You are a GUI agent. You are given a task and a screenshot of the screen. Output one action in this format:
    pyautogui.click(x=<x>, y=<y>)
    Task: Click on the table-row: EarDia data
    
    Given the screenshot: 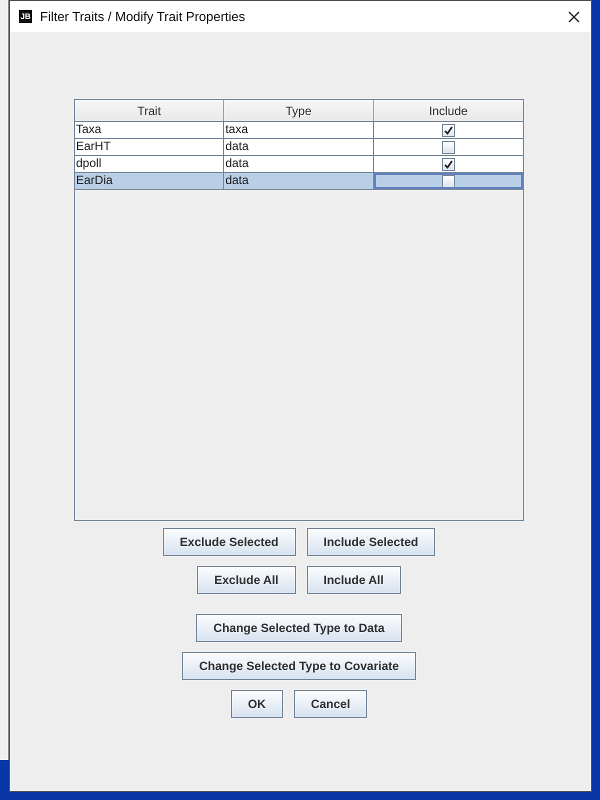 What is the action you would take?
    pyautogui.click(x=299, y=181)
    